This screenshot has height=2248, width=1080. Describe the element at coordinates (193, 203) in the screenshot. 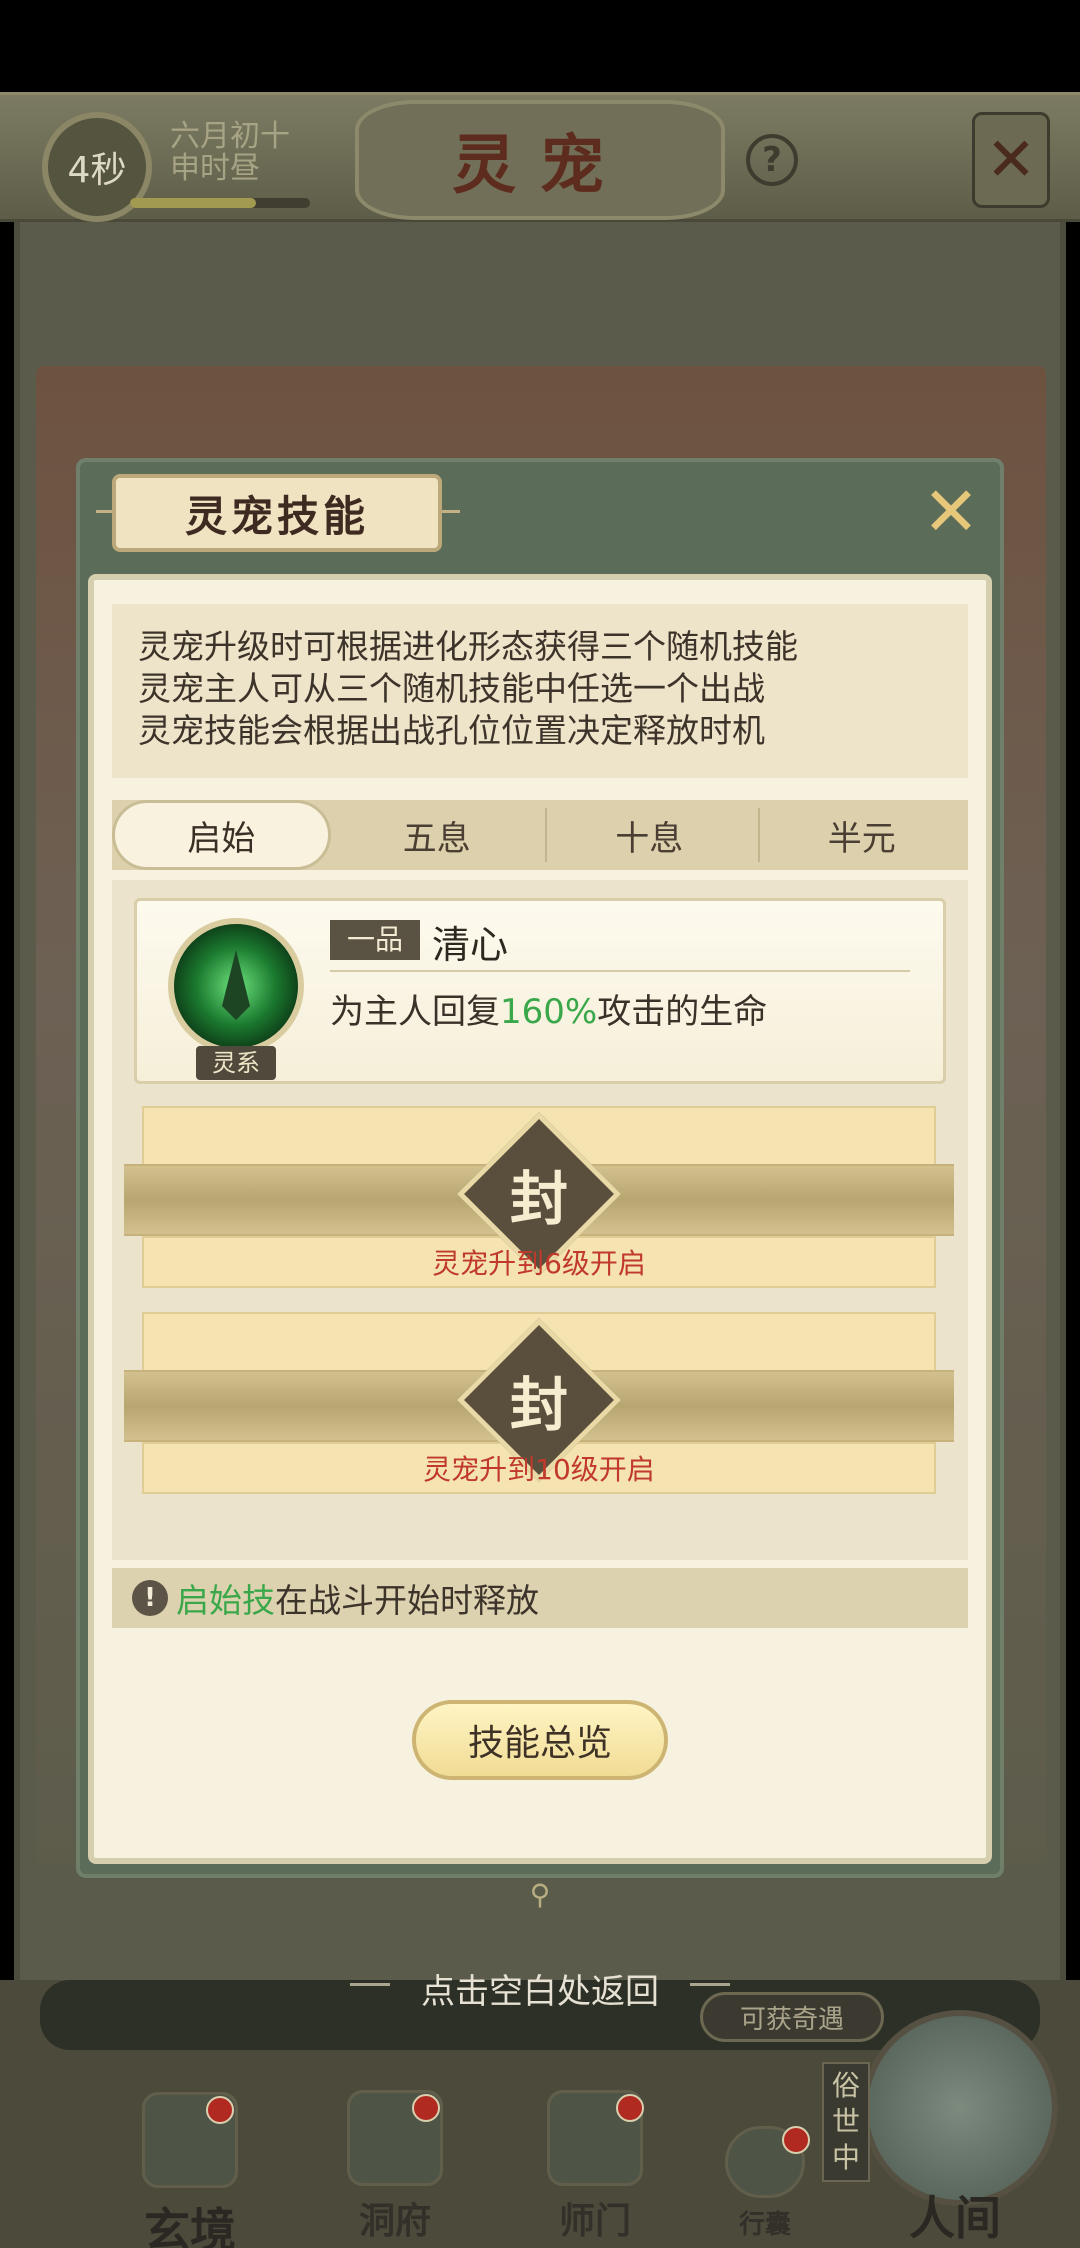

I see `day-progress-fill` at that location.